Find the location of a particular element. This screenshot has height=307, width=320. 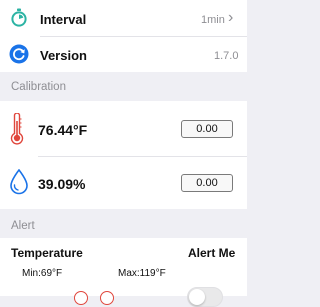

alert-header: Alert is located at coordinates (23, 226).